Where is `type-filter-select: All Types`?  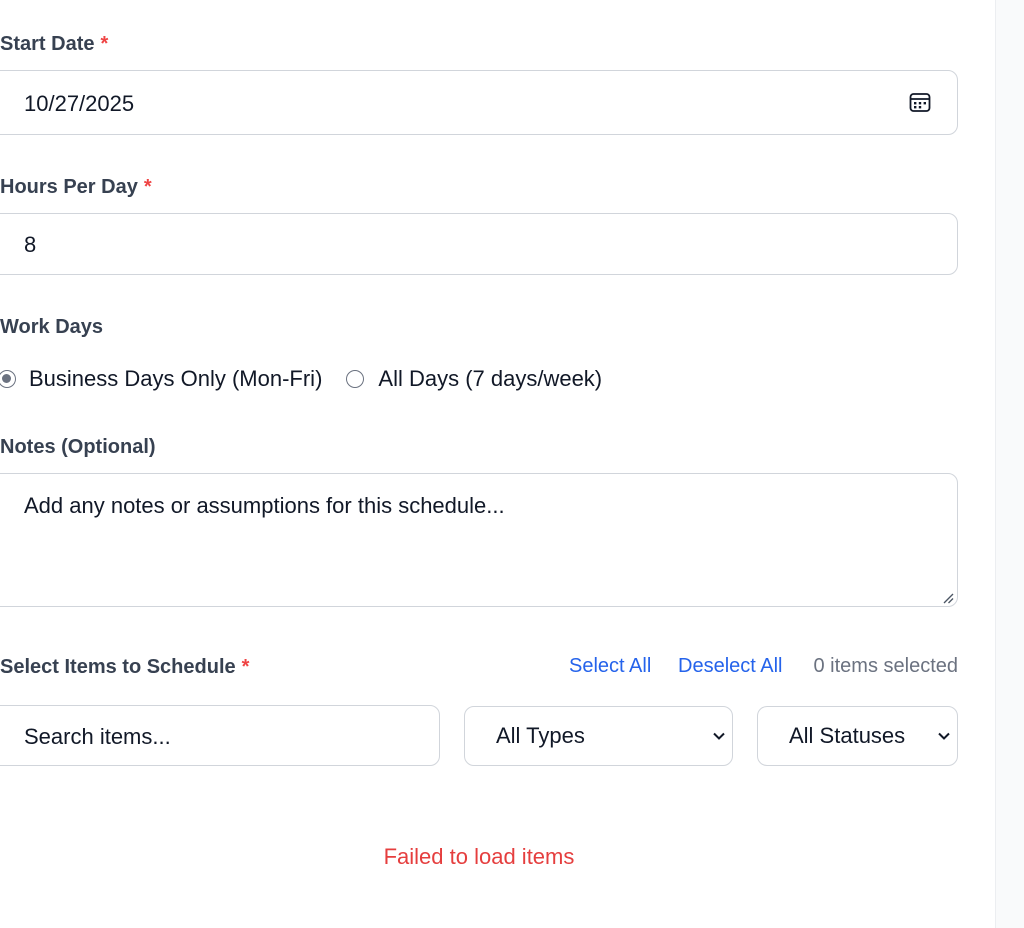
type-filter-select: All Types is located at coordinates (598, 736).